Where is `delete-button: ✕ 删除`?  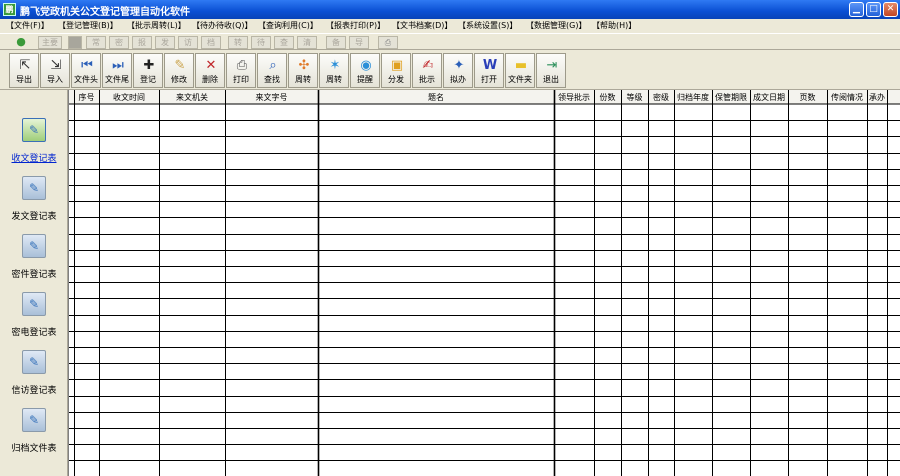
delete-button: ✕ 删除 is located at coordinates (210, 70).